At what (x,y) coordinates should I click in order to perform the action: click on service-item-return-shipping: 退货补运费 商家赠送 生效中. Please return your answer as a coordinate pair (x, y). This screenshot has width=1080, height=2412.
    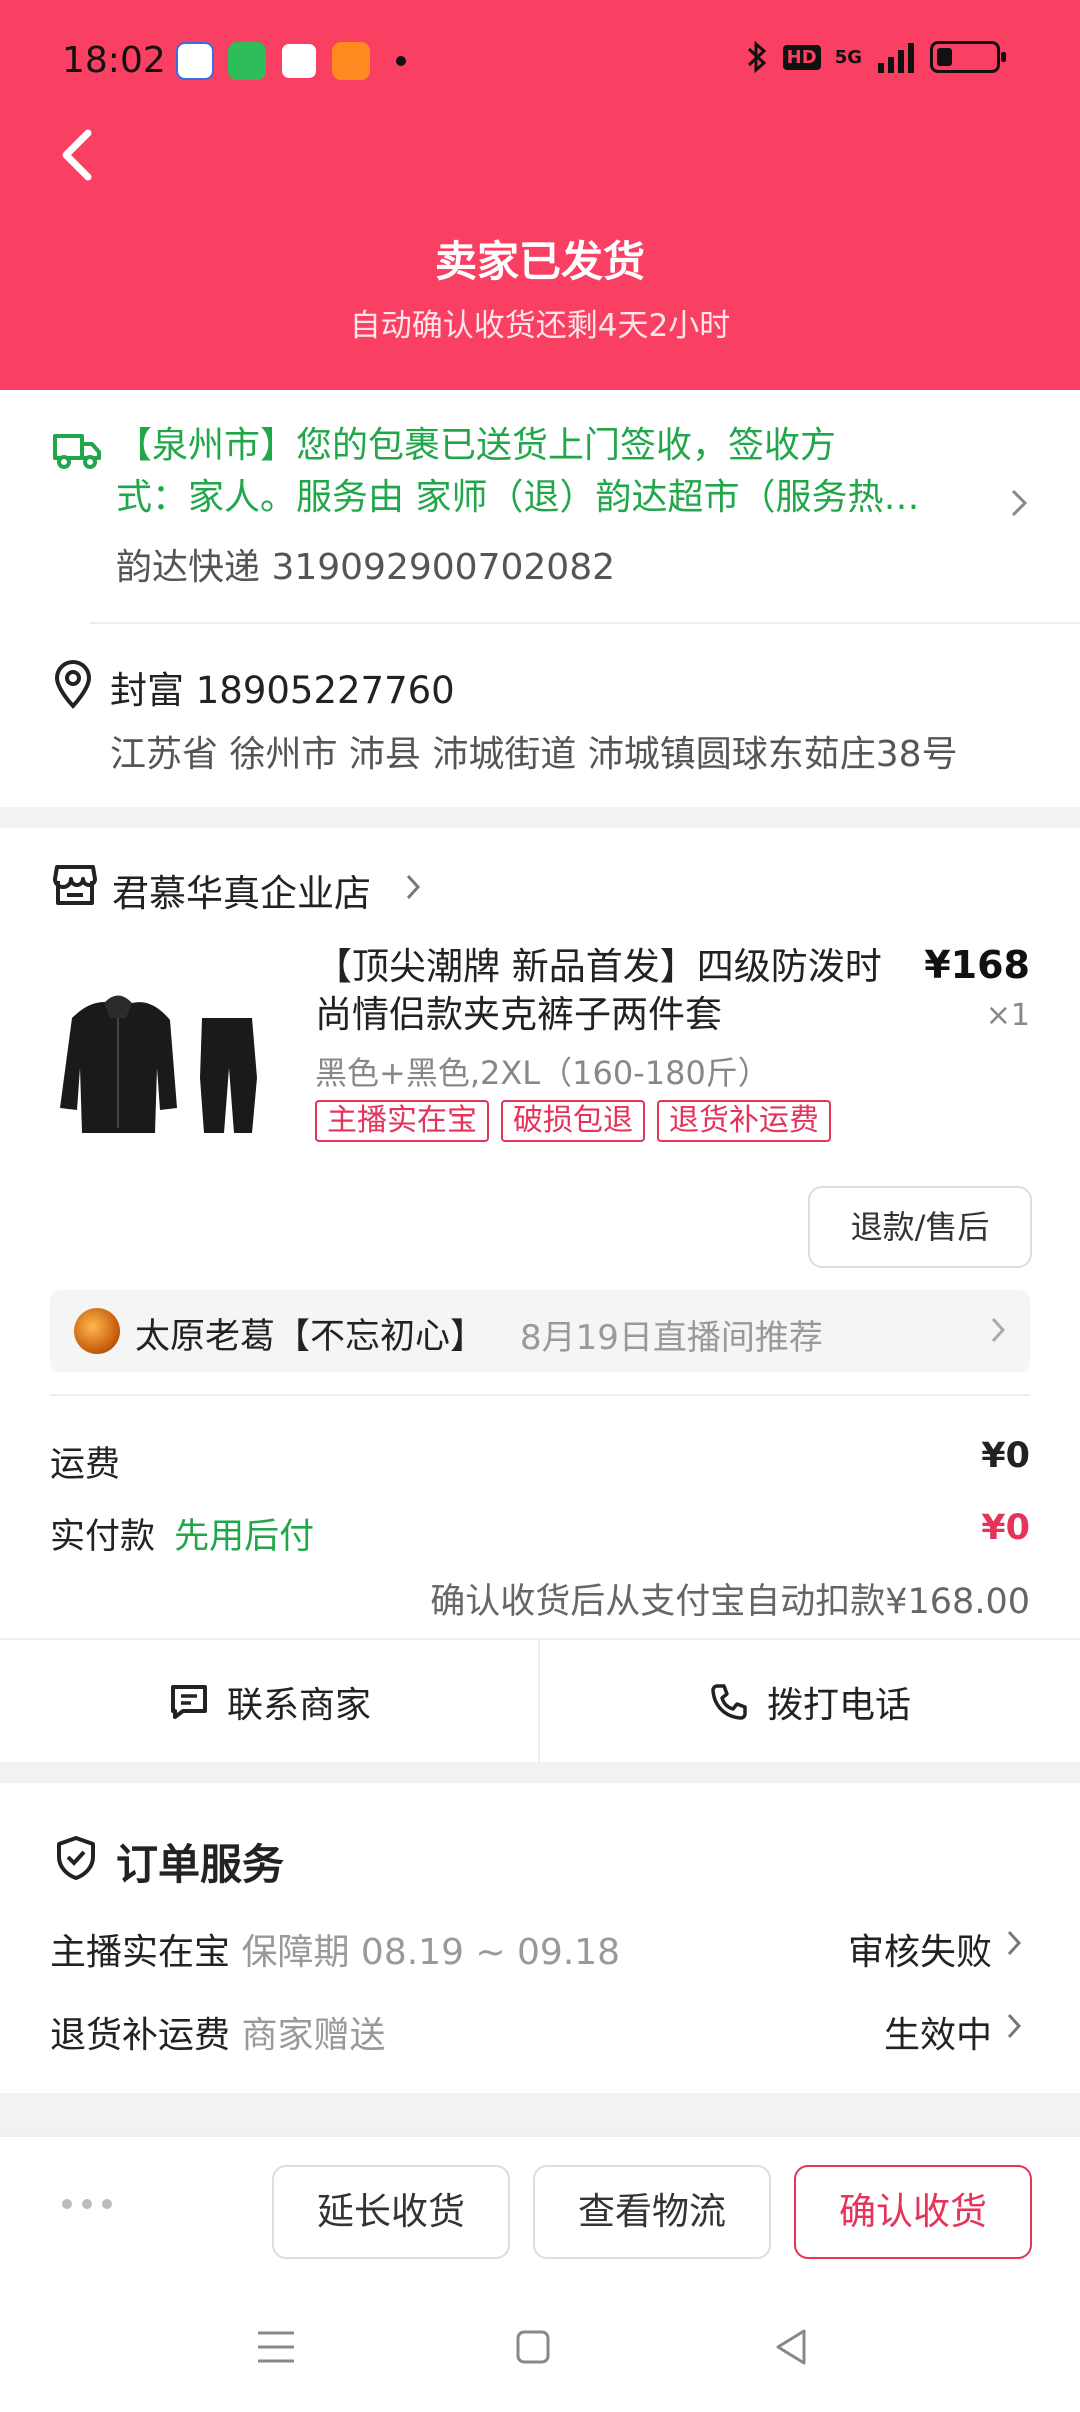
    Looking at the image, I should click on (540, 2032).